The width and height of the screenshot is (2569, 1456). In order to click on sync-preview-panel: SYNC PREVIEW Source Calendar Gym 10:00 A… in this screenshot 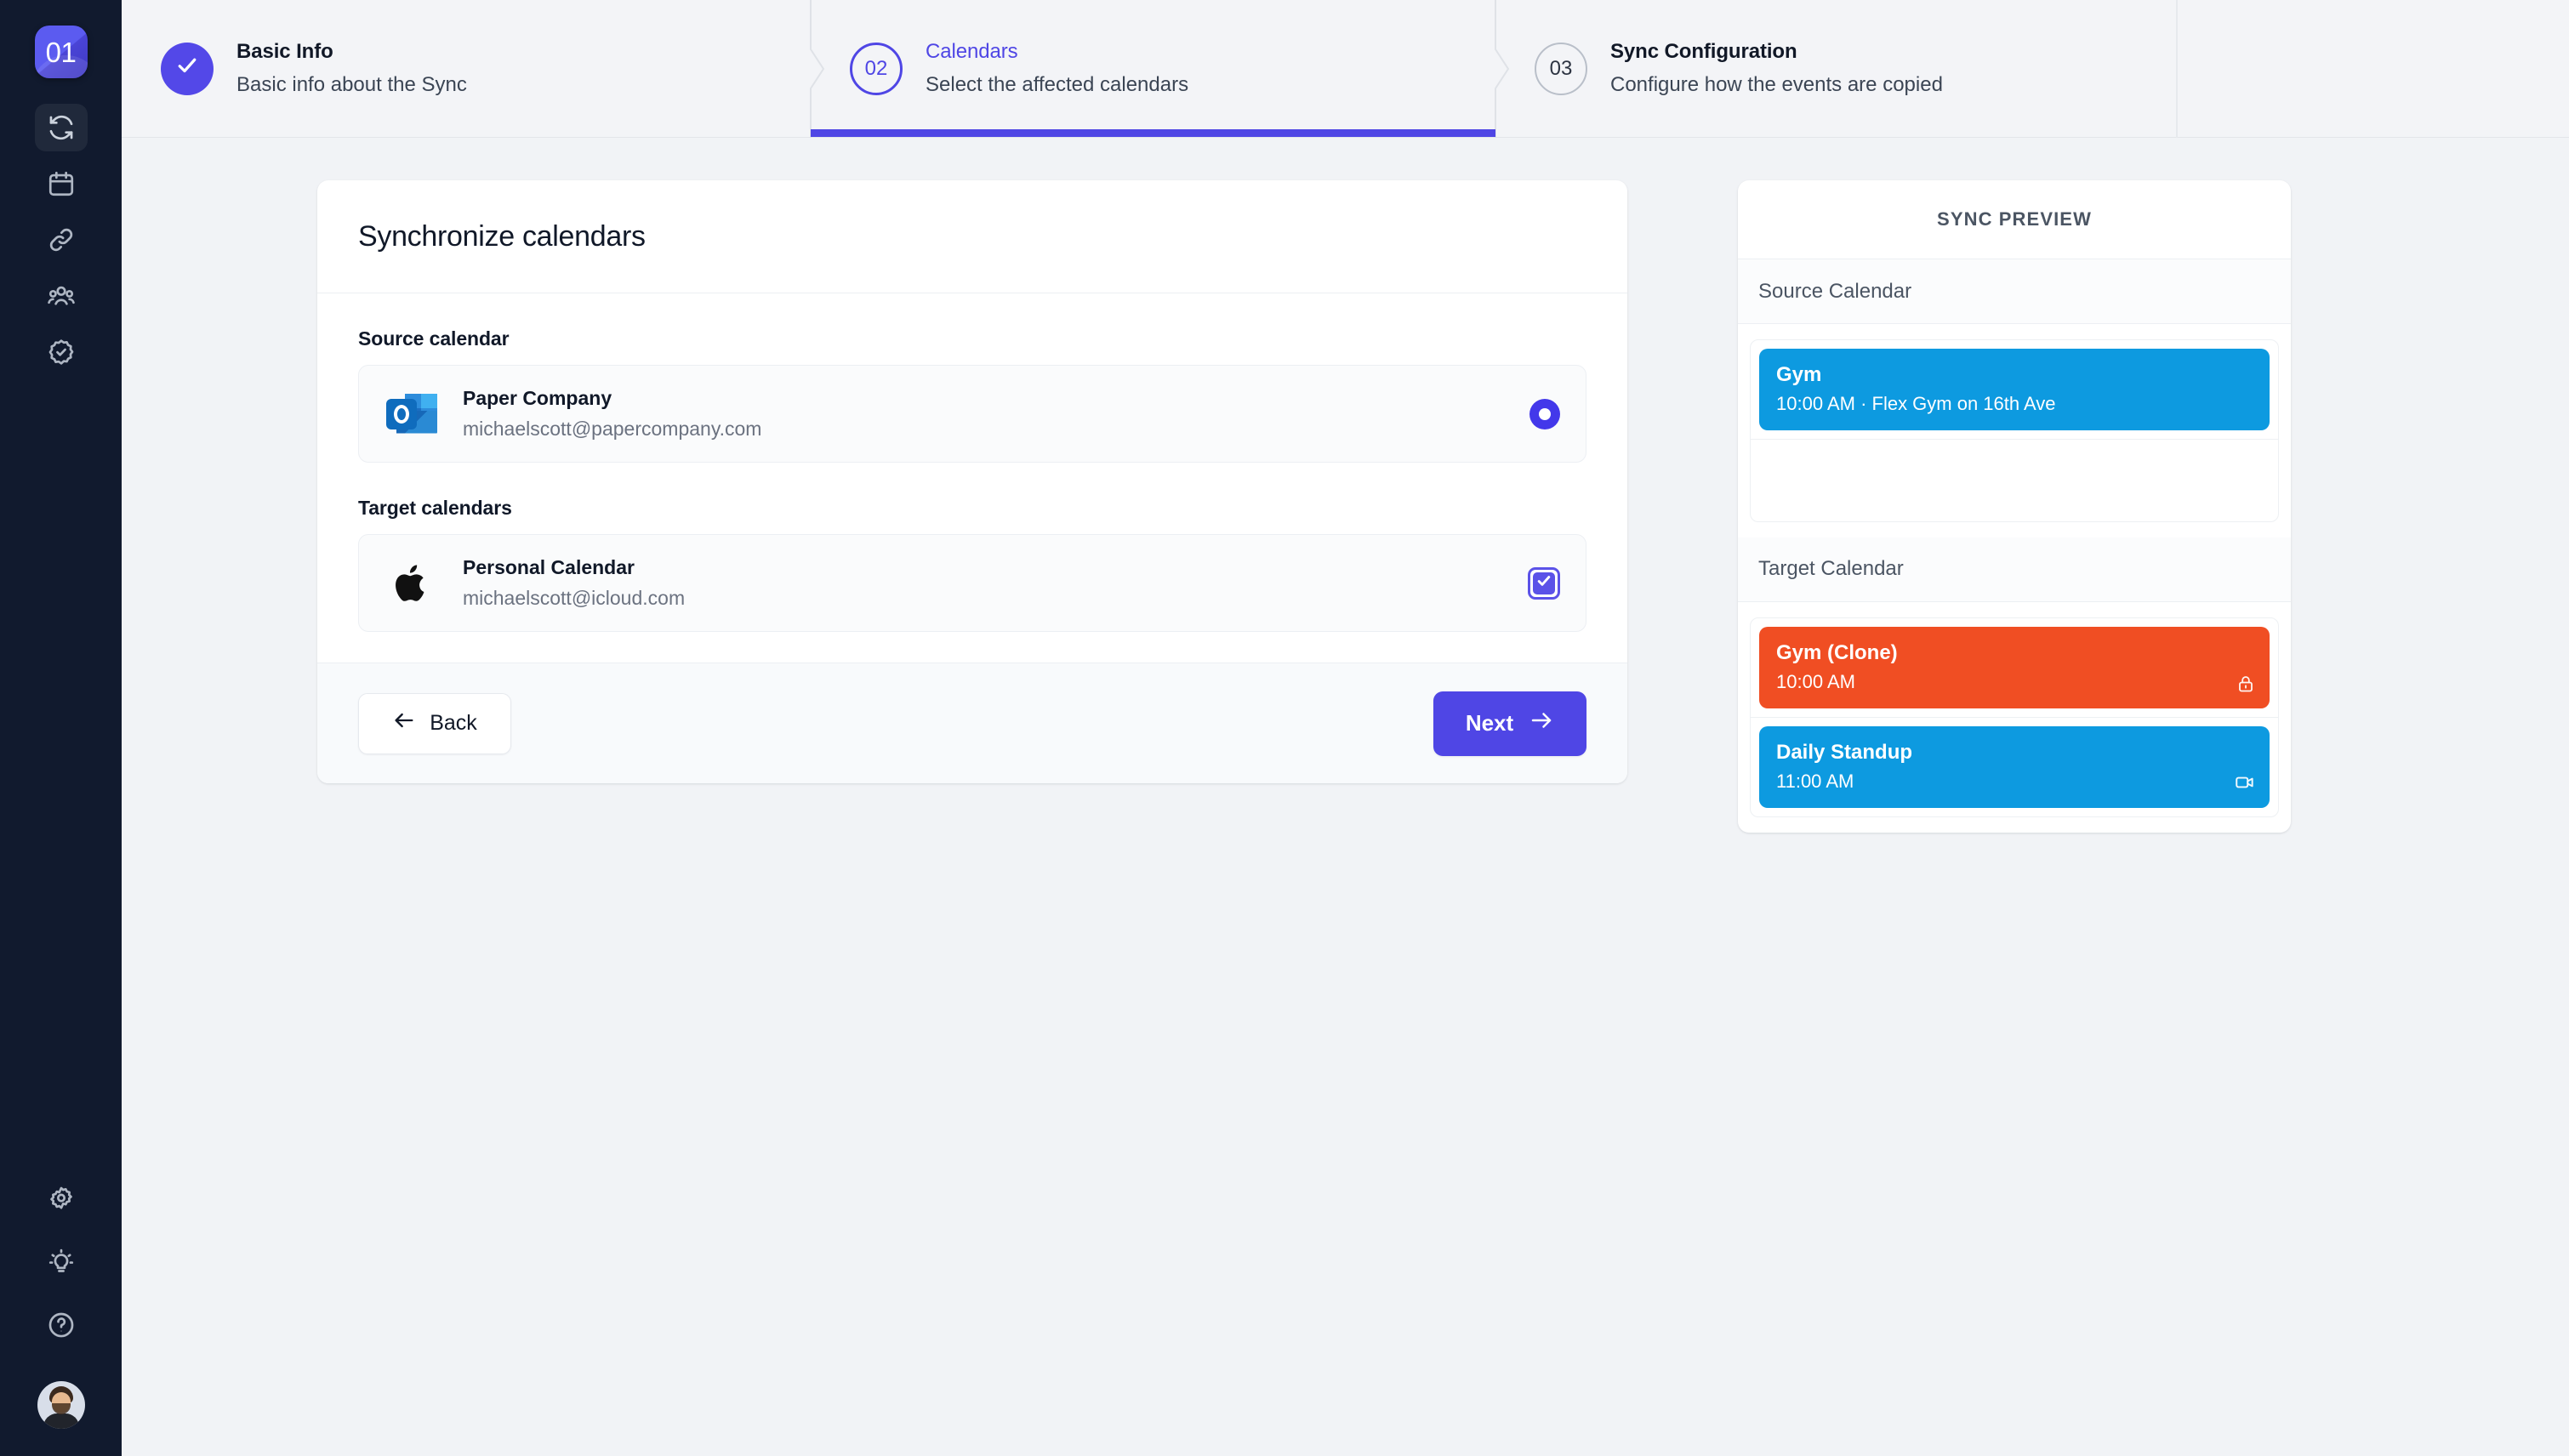, I will do `click(2014, 506)`.